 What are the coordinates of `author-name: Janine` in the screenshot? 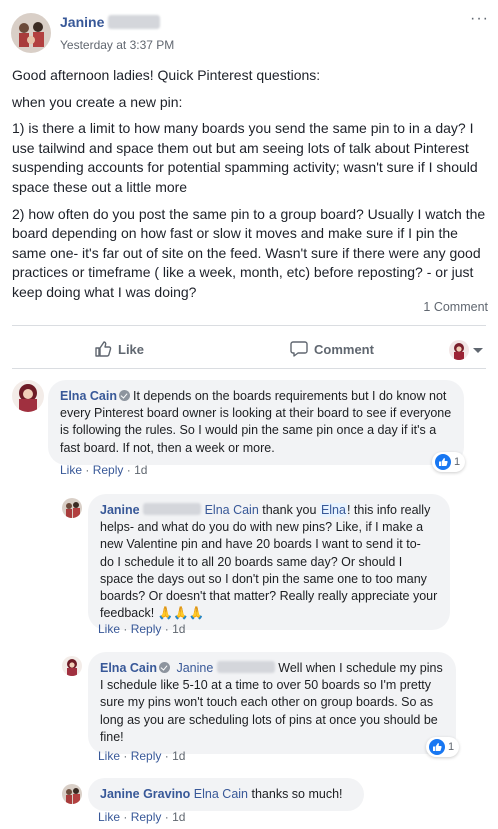 It's located at (82, 22).